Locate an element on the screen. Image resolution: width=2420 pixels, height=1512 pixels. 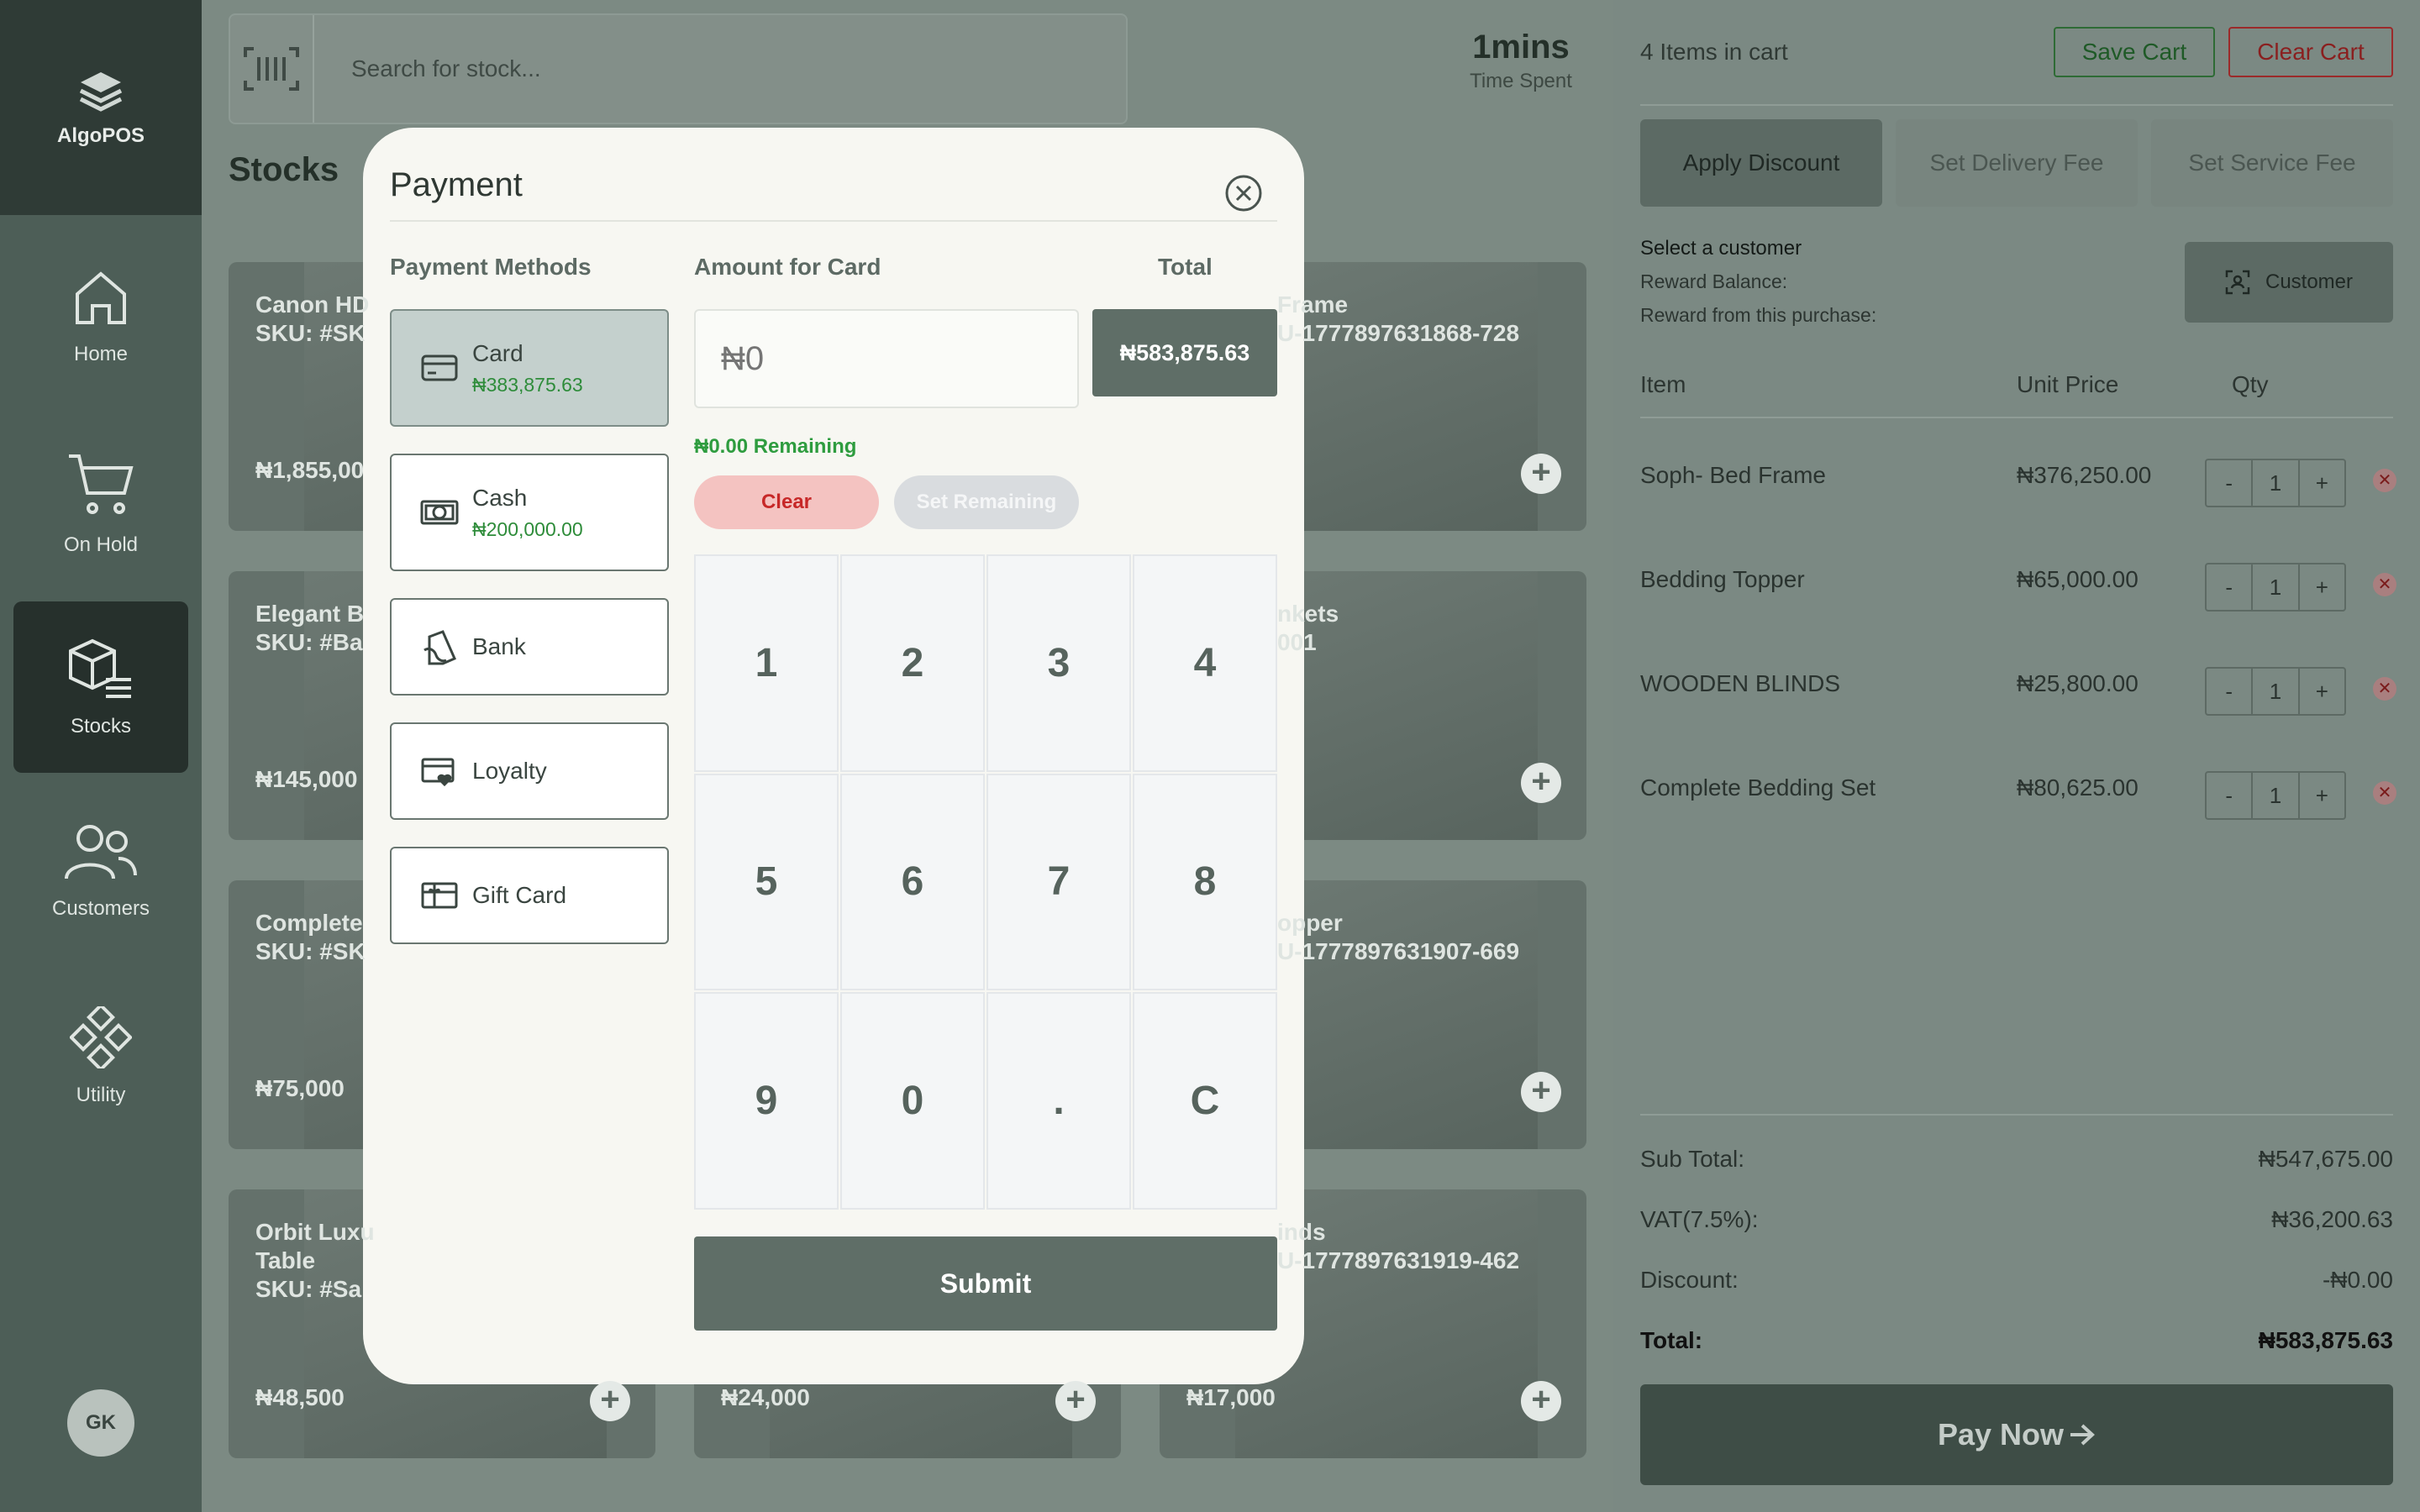
payment-method-loyalty: Loyalty is located at coordinates (529, 771).